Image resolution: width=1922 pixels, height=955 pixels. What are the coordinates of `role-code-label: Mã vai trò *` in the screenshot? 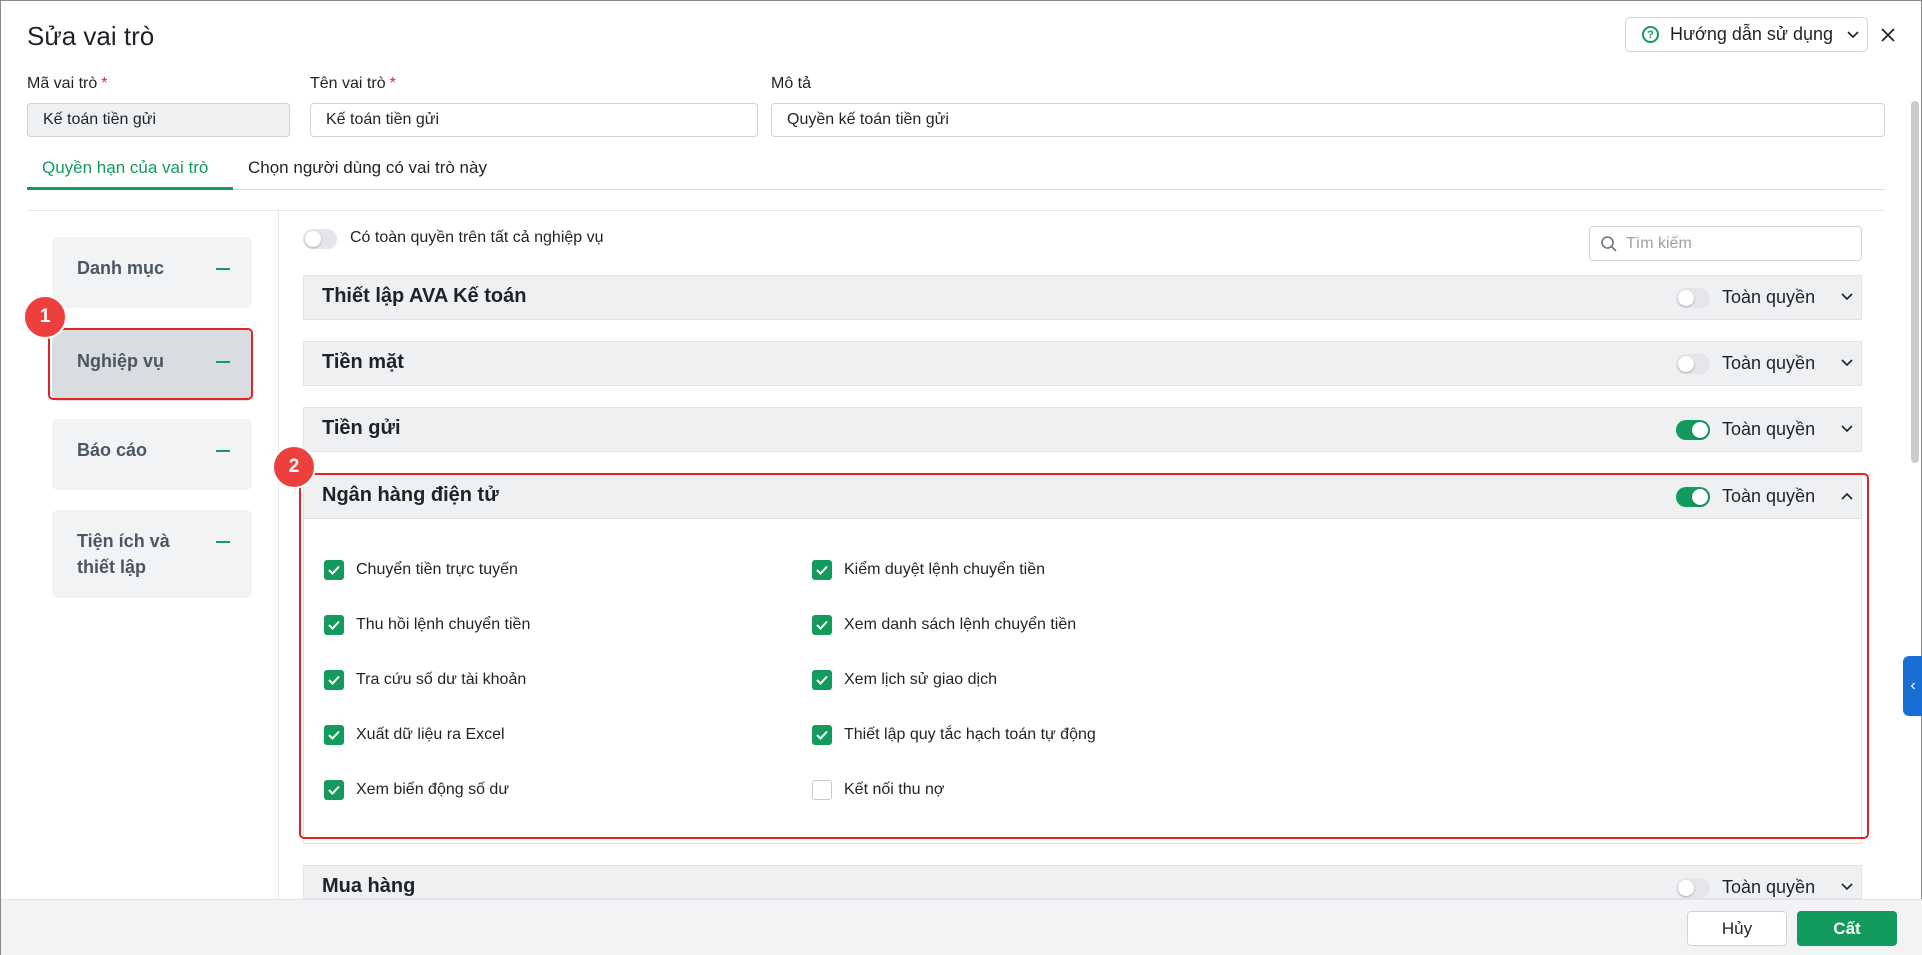 It's located at (67, 83).